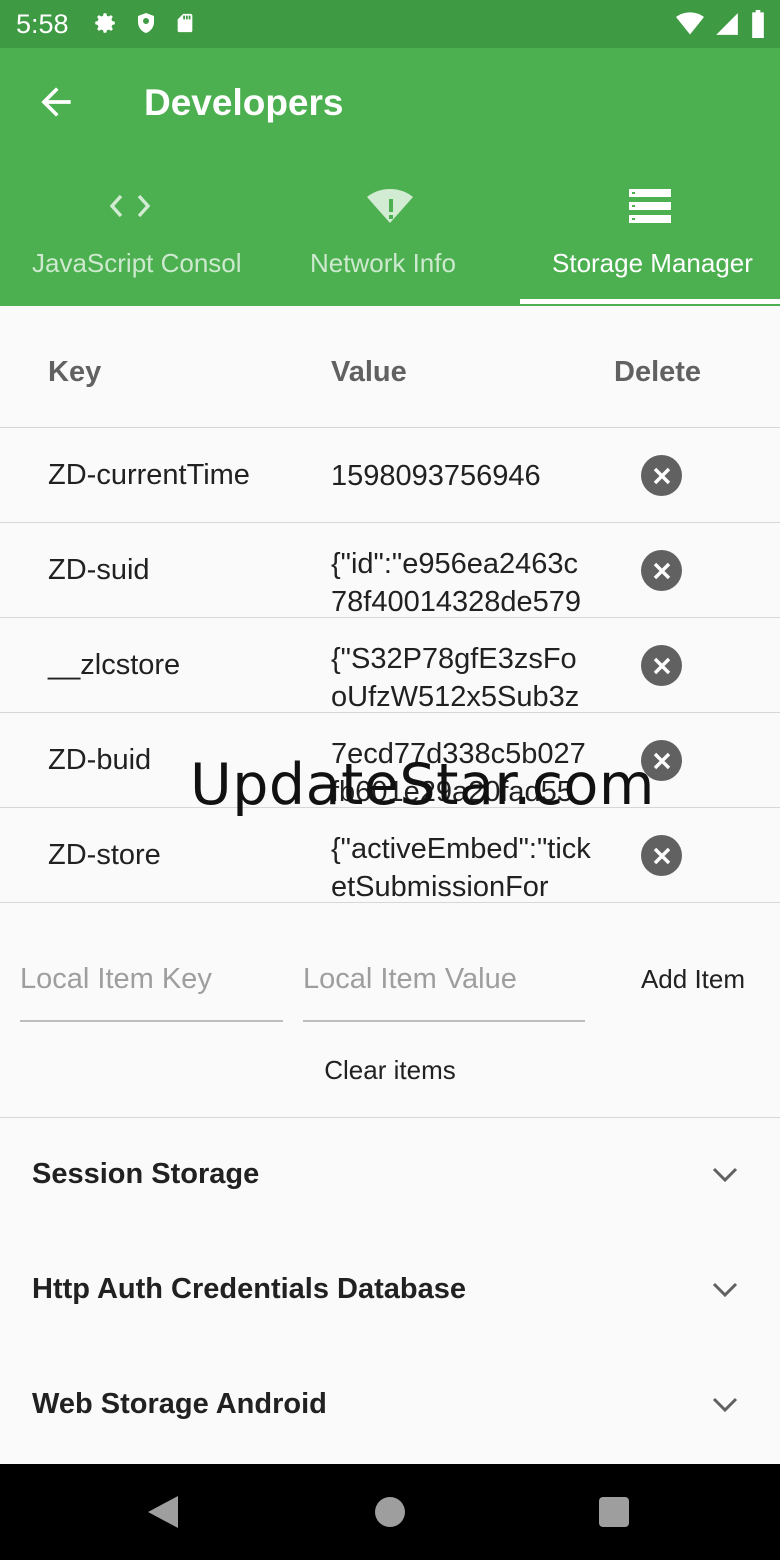  Describe the element at coordinates (727, 24) in the screenshot. I see `cell-signal-icon` at that location.